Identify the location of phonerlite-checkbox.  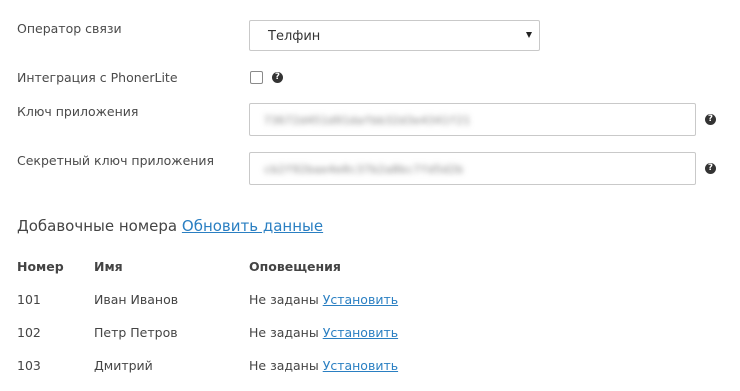
(256, 77).